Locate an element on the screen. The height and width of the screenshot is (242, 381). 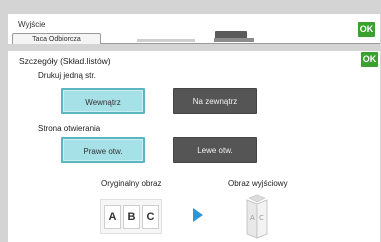
left-opening-button: Lewe otw. is located at coordinates (215, 150).